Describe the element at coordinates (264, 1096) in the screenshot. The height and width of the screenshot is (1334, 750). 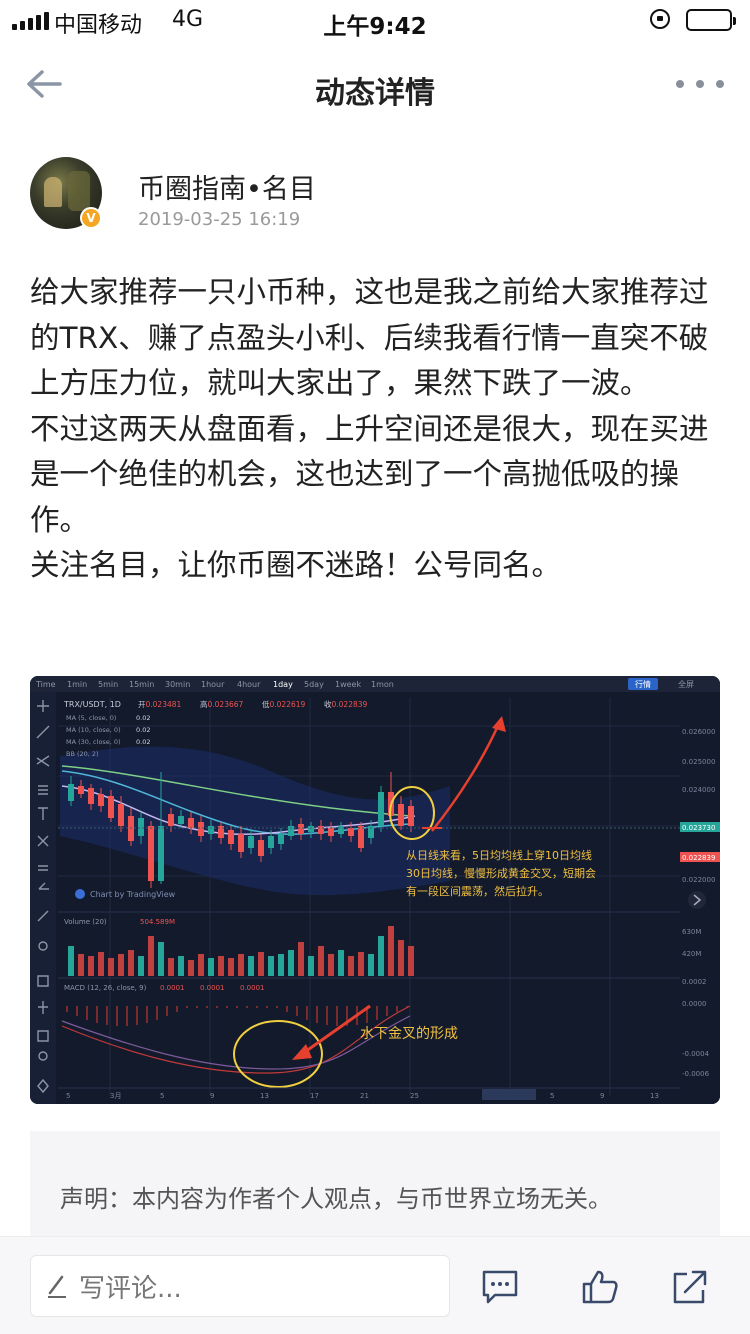
I see `chart-x-tick: 13` at that location.